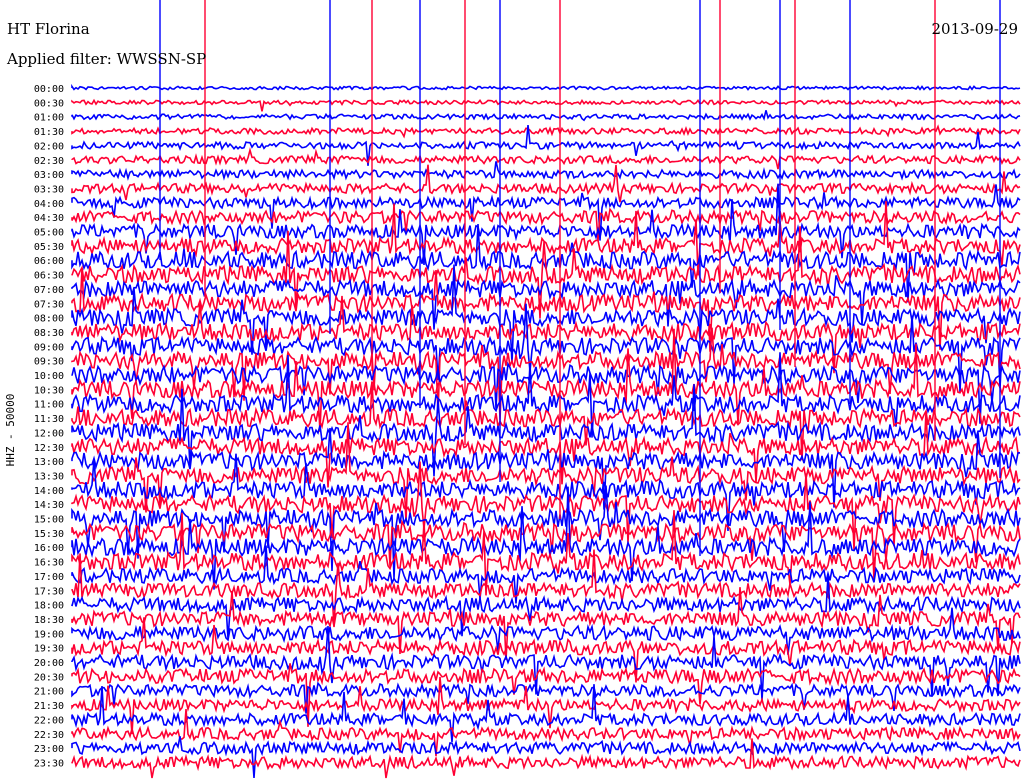 The height and width of the screenshot is (780, 1024). What do you see at coordinates (49, 749) in the screenshot?
I see `row-time-label: 23:00` at bounding box center [49, 749].